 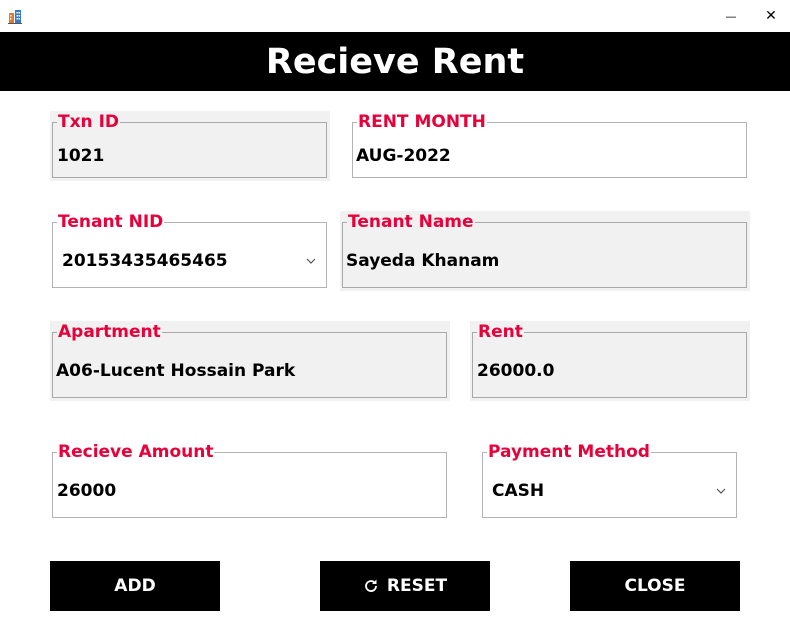 I want to click on tenant-name-value: Sayeda Khanam, so click(x=423, y=261).